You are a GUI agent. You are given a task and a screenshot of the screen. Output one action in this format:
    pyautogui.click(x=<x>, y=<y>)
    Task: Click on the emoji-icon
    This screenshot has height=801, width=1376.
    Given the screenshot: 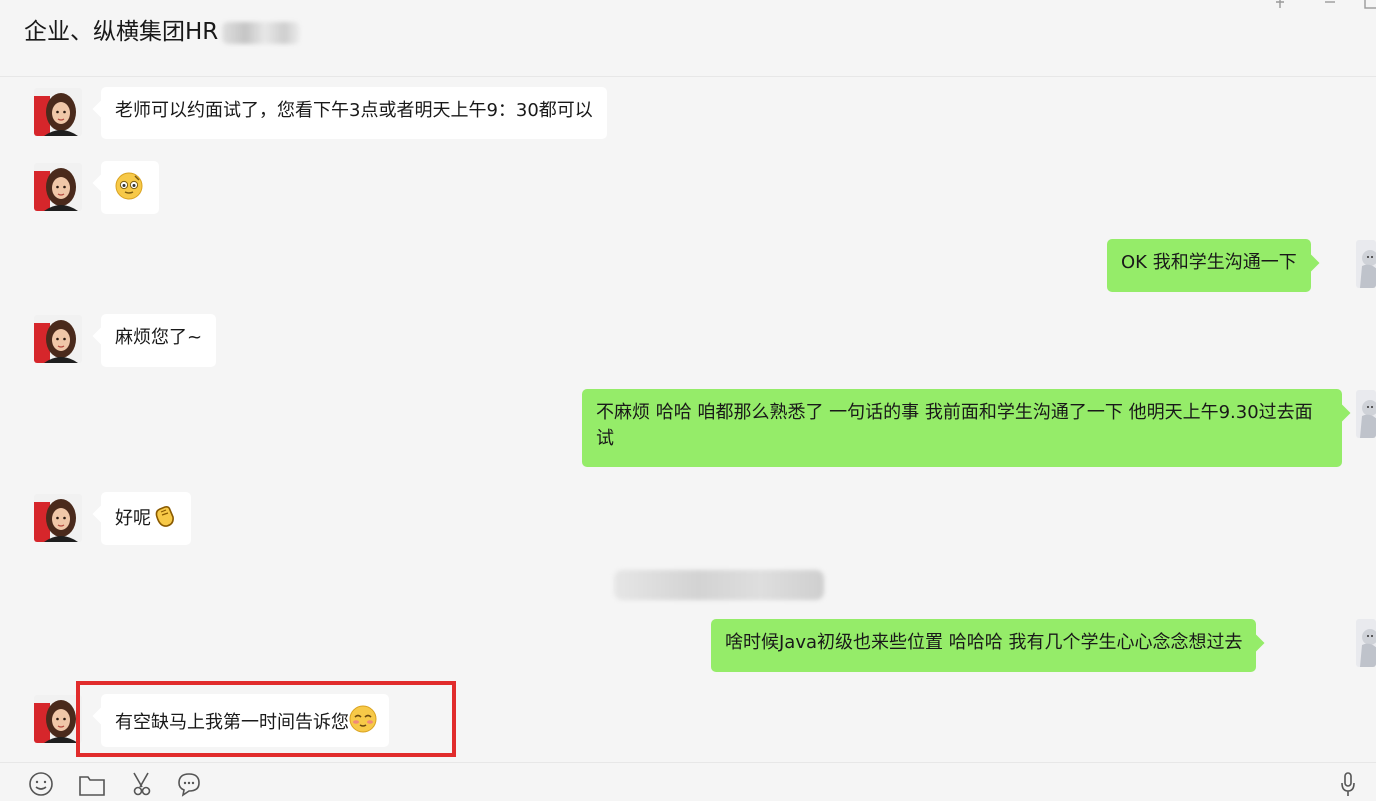 What is the action you would take?
    pyautogui.click(x=41, y=786)
    